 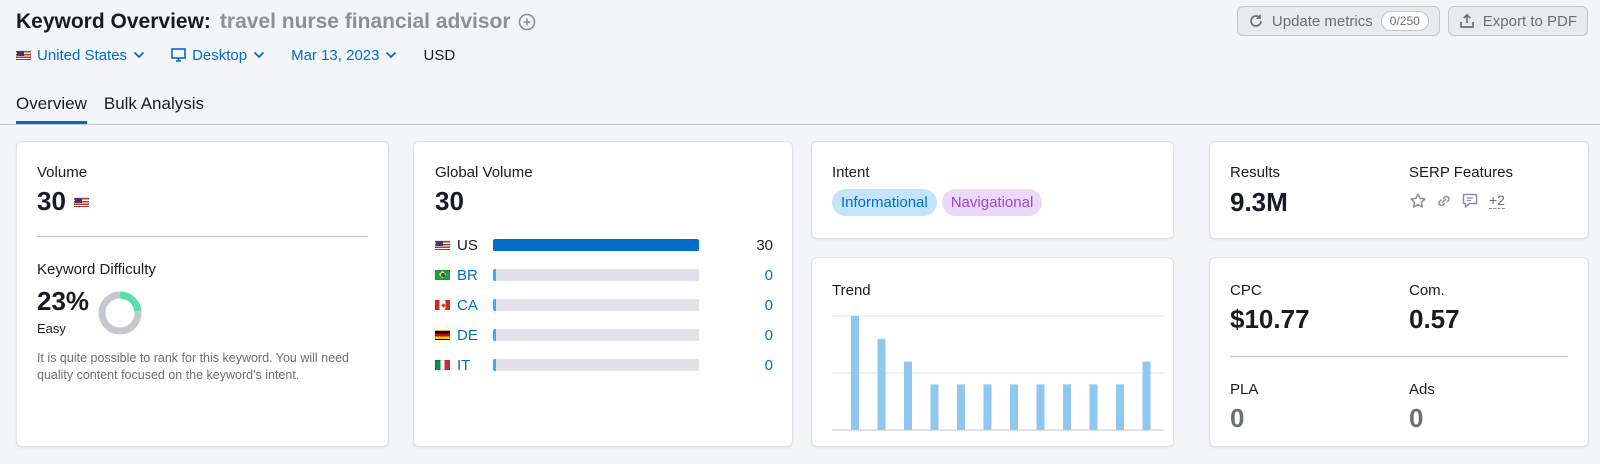 I want to click on pla-label: PLA, so click(x=1244, y=389).